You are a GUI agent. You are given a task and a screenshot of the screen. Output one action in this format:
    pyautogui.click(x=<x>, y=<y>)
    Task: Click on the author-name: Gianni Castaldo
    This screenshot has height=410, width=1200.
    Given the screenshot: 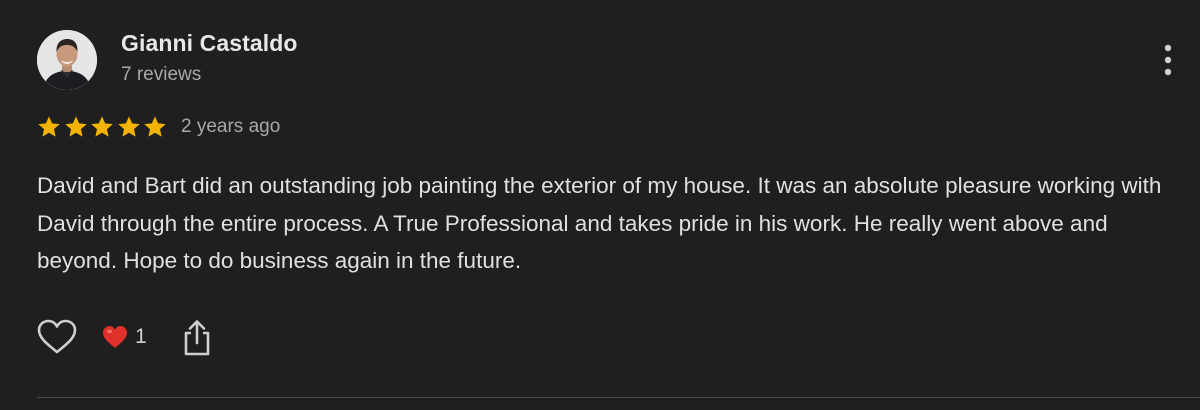 What is the action you would take?
    pyautogui.click(x=209, y=43)
    